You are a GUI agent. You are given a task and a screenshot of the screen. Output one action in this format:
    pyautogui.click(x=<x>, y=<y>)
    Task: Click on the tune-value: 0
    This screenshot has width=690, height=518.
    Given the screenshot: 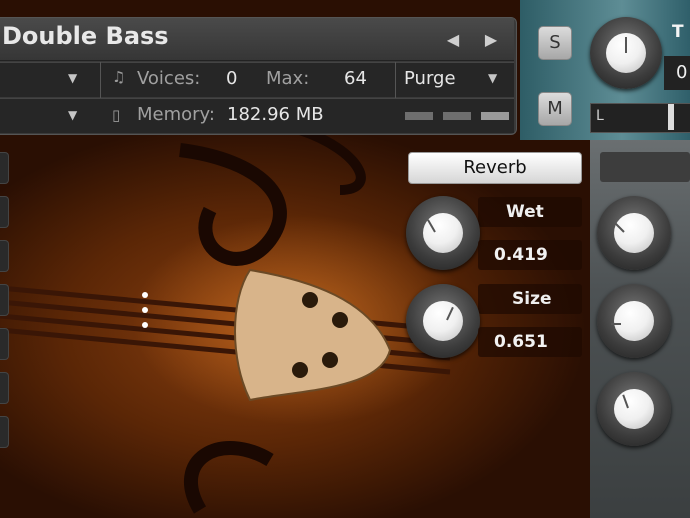 What is the action you would take?
    pyautogui.click(x=681, y=72)
    